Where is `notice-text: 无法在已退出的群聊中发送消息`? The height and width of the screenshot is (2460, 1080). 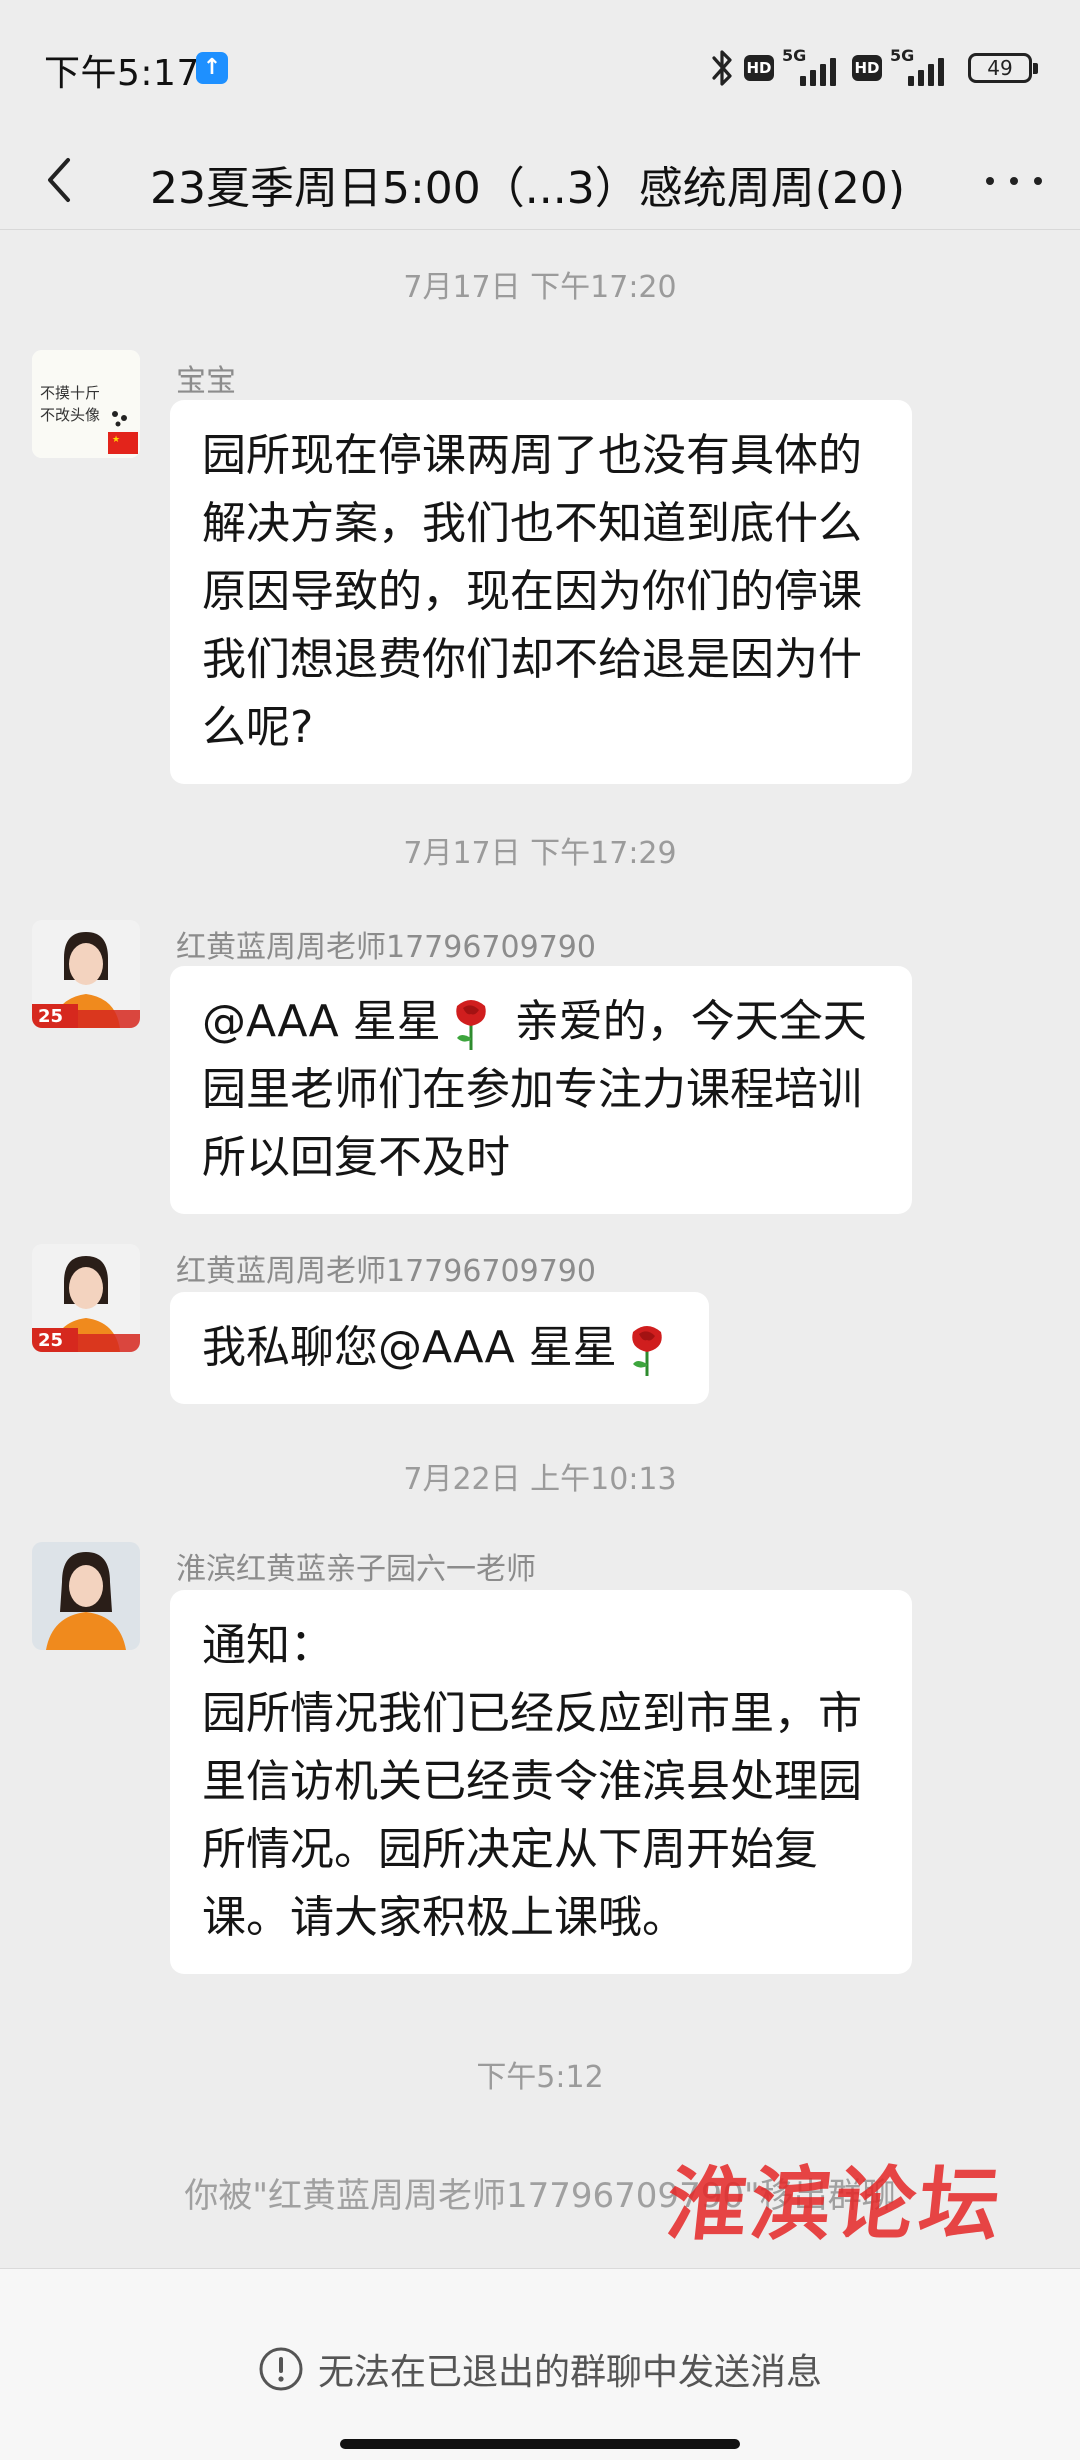 notice-text: 无法在已退出的群聊中发送消息 is located at coordinates (569, 2372).